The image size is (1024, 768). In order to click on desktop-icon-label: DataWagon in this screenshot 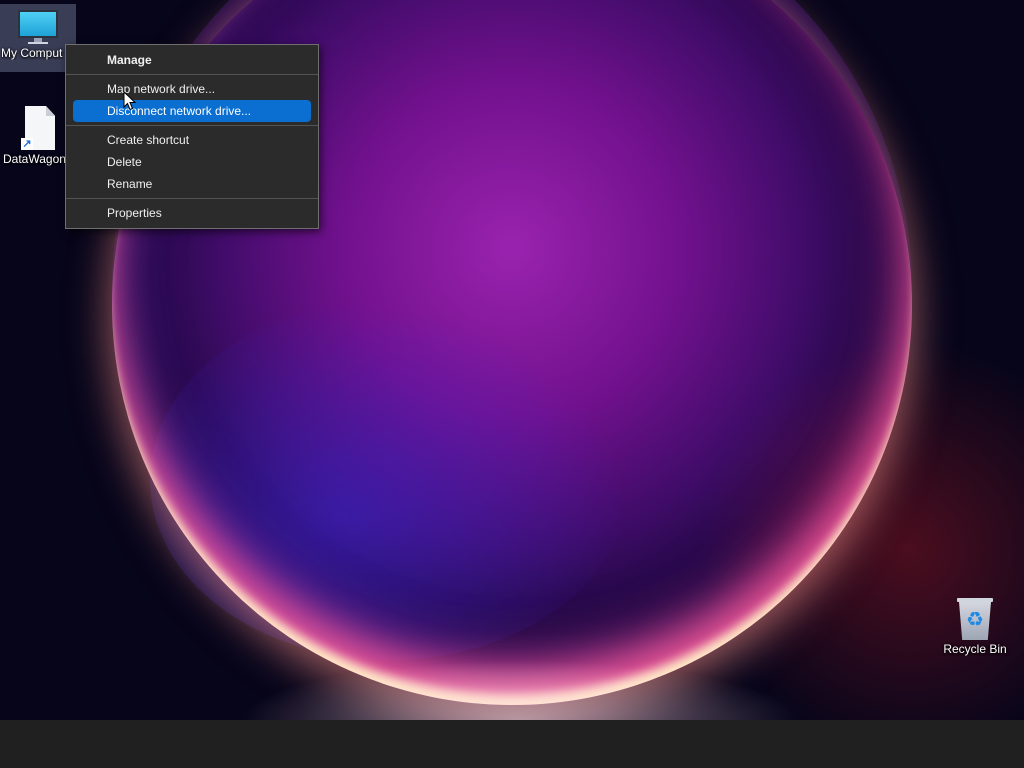, I will do `click(34, 159)`.